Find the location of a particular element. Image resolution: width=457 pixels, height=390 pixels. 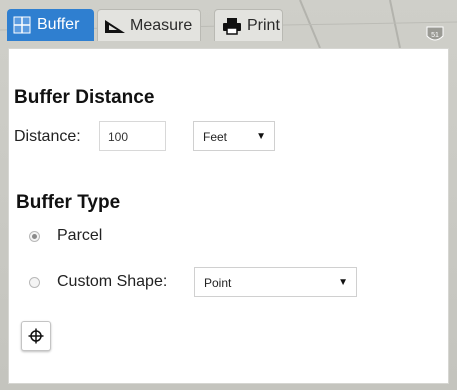

buffer-distance-title: Buffer Distance is located at coordinates (84, 97).